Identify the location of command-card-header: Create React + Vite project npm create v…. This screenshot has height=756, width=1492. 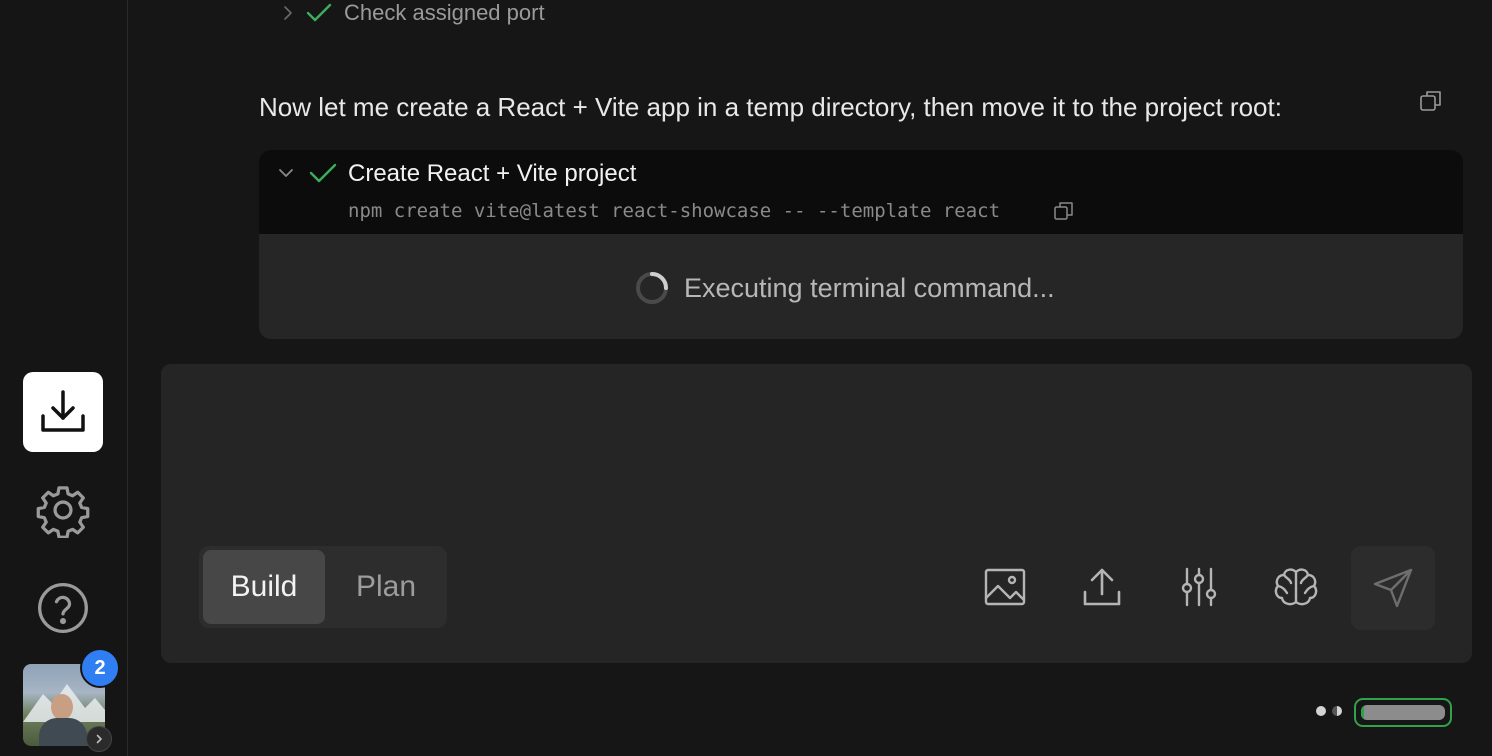
(861, 192).